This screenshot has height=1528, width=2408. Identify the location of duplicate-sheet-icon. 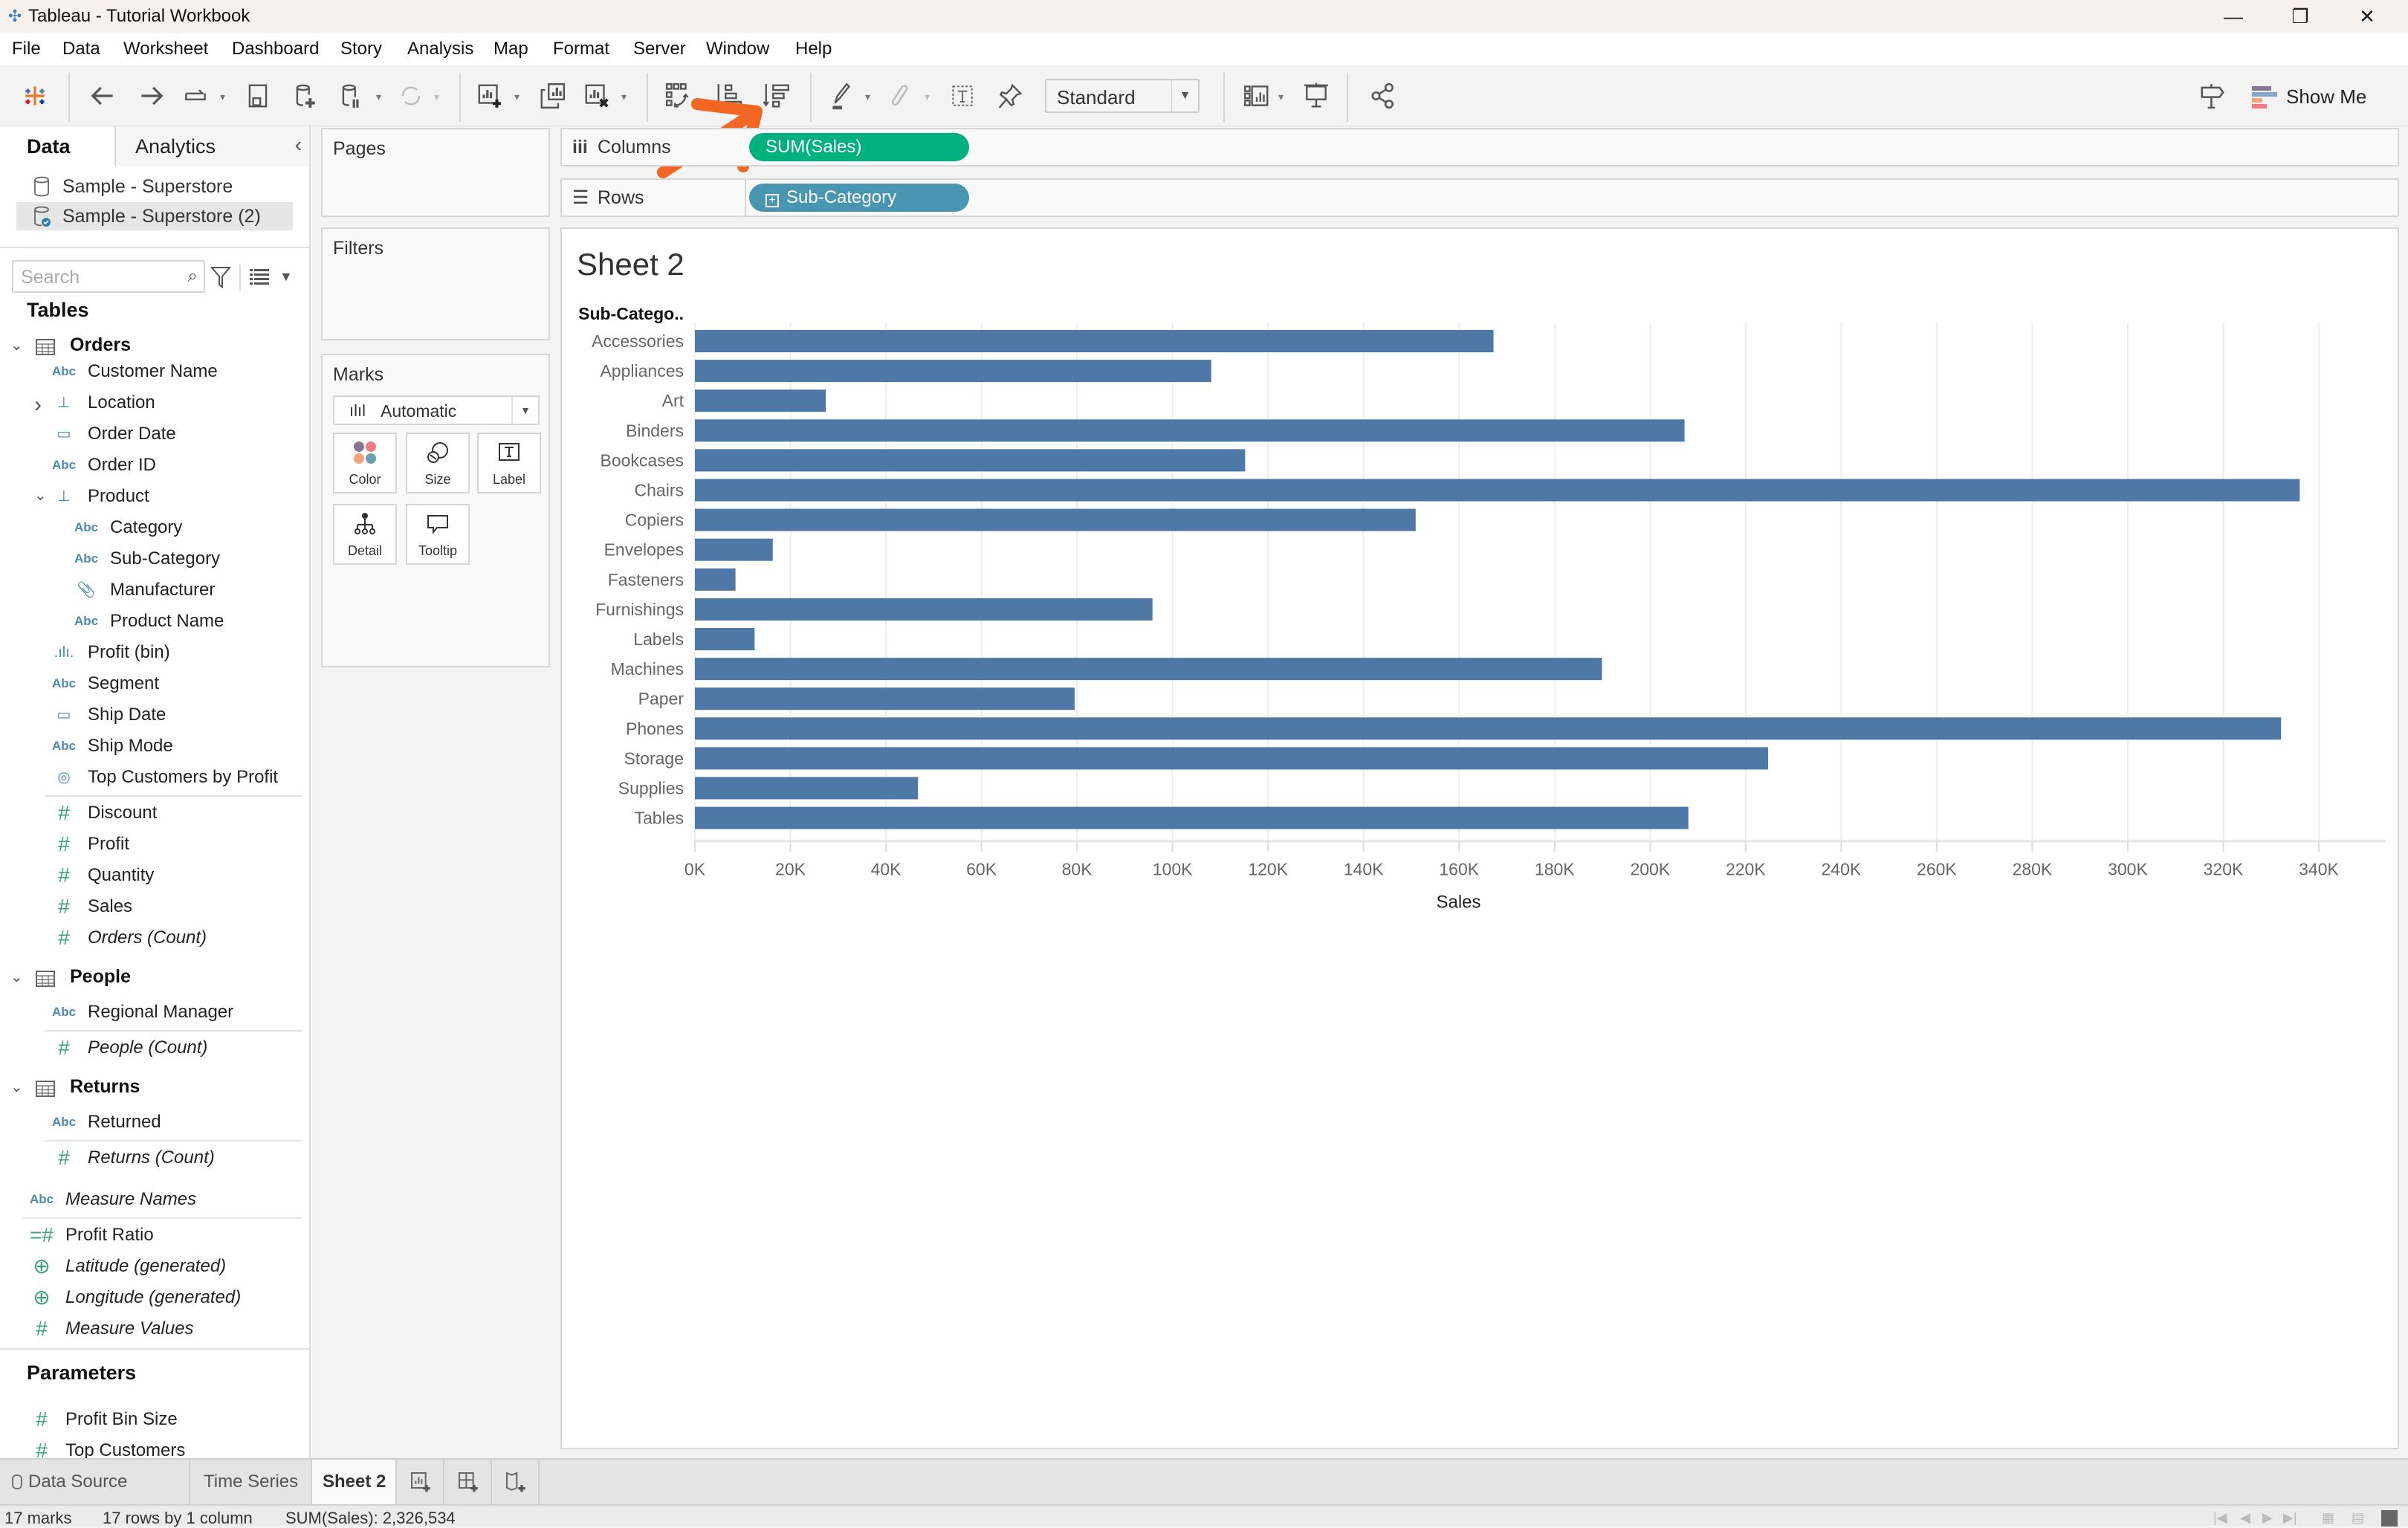
(552, 96).